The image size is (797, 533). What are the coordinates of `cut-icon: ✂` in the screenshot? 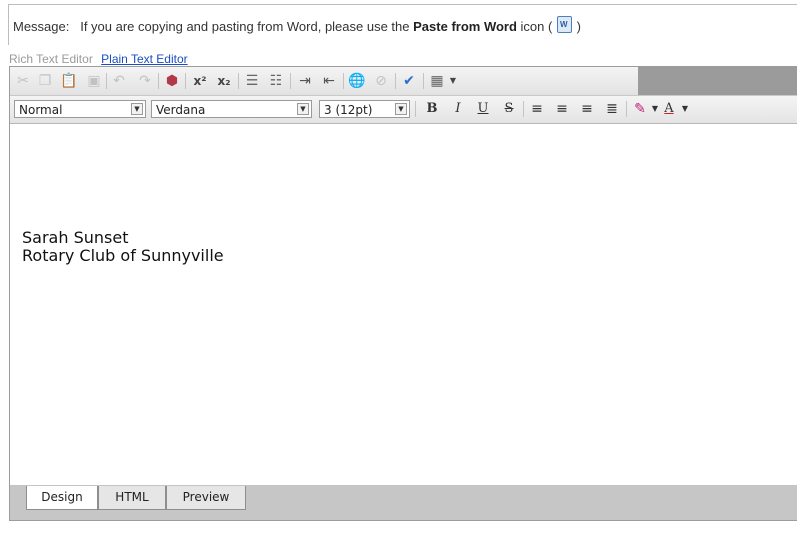 It's located at (23, 81).